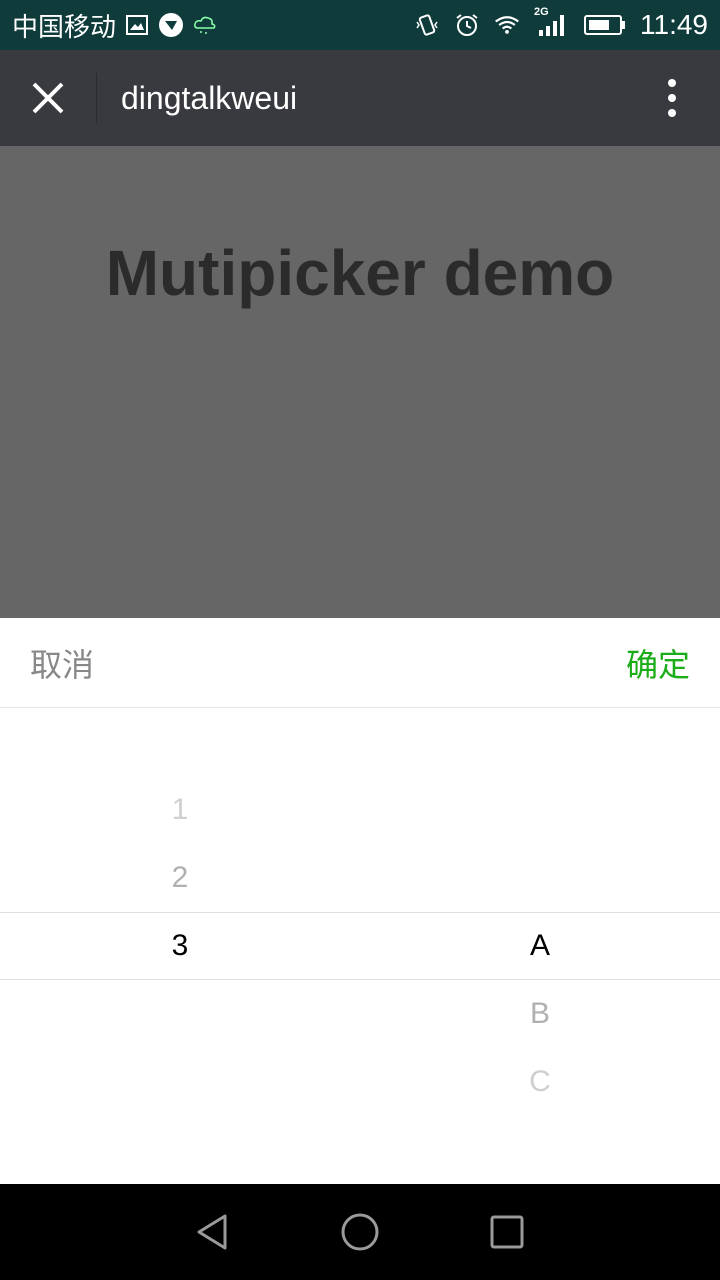 The width and height of the screenshot is (720, 1280). What do you see at coordinates (540, 1014) in the screenshot?
I see `picker-option: B` at bounding box center [540, 1014].